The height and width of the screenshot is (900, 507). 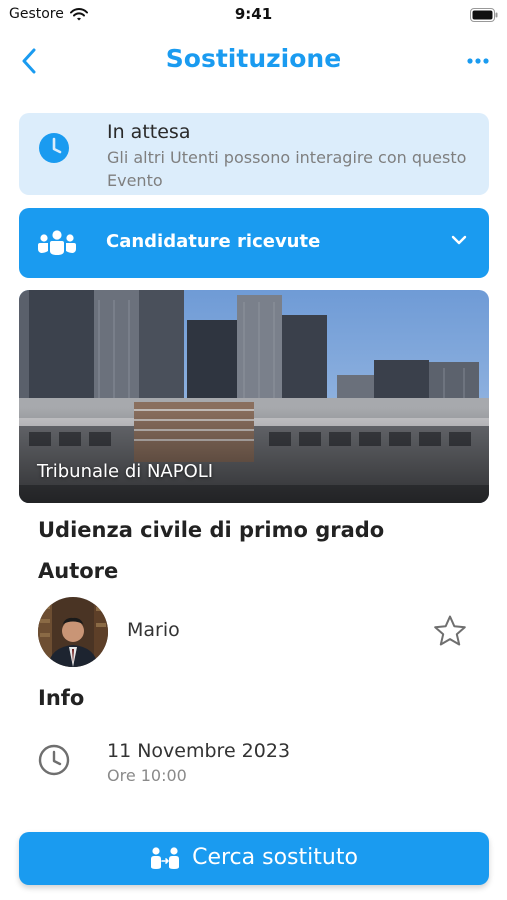 I want to click on location-caption: Tribunale di NAPOLI, so click(x=125, y=471).